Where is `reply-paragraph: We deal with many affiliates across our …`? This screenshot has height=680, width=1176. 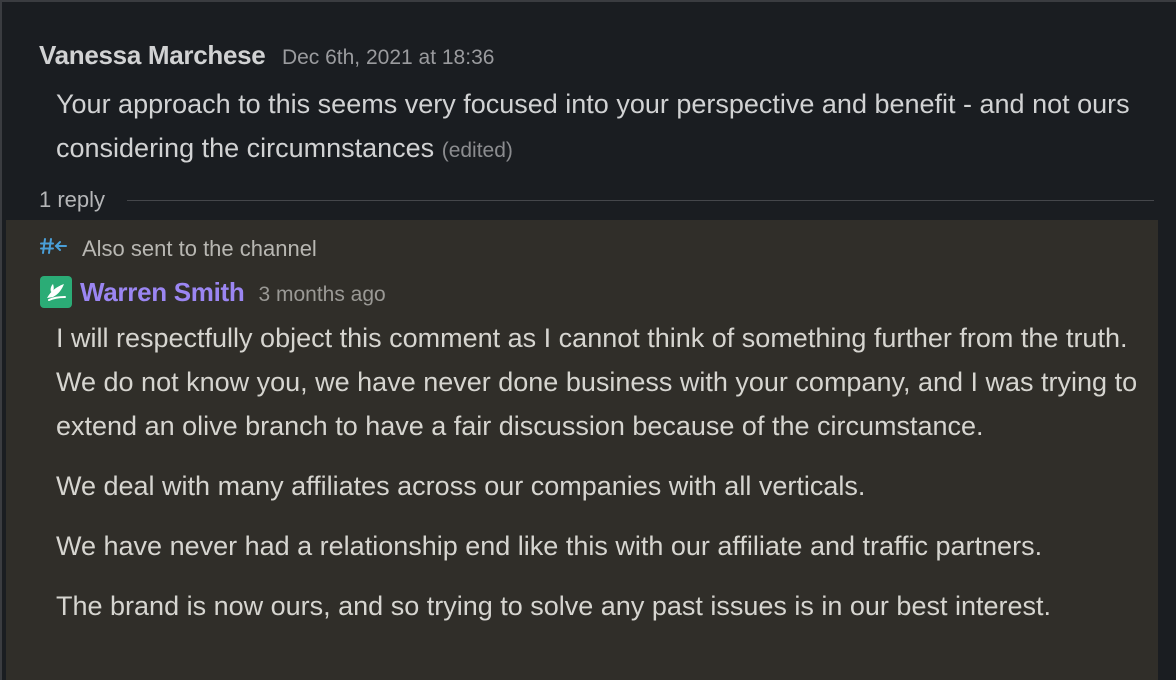
reply-paragraph: We deal with many affiliates across our … is located at coordinates (461, 486).